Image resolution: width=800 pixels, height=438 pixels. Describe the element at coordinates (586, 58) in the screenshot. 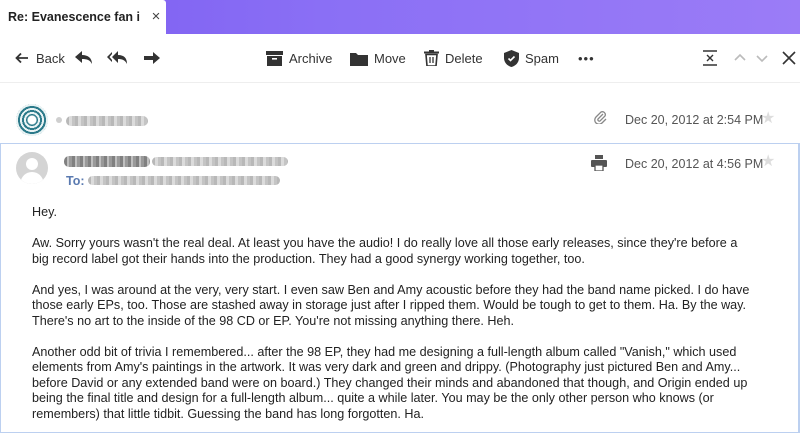

I see `more-button: •••` at that location.